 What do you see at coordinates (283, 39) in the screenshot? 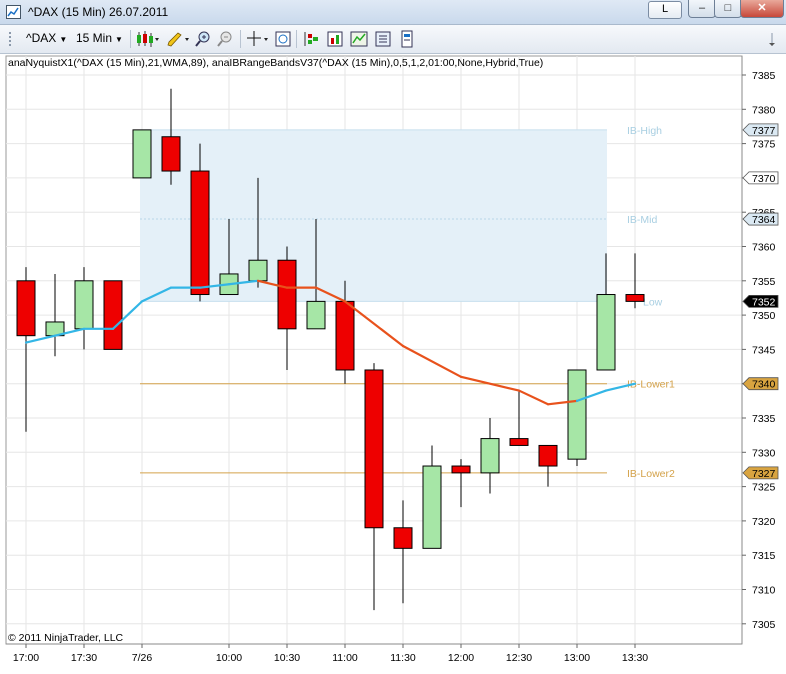
I see `data-box-icon` at bounding box center [283, 39].